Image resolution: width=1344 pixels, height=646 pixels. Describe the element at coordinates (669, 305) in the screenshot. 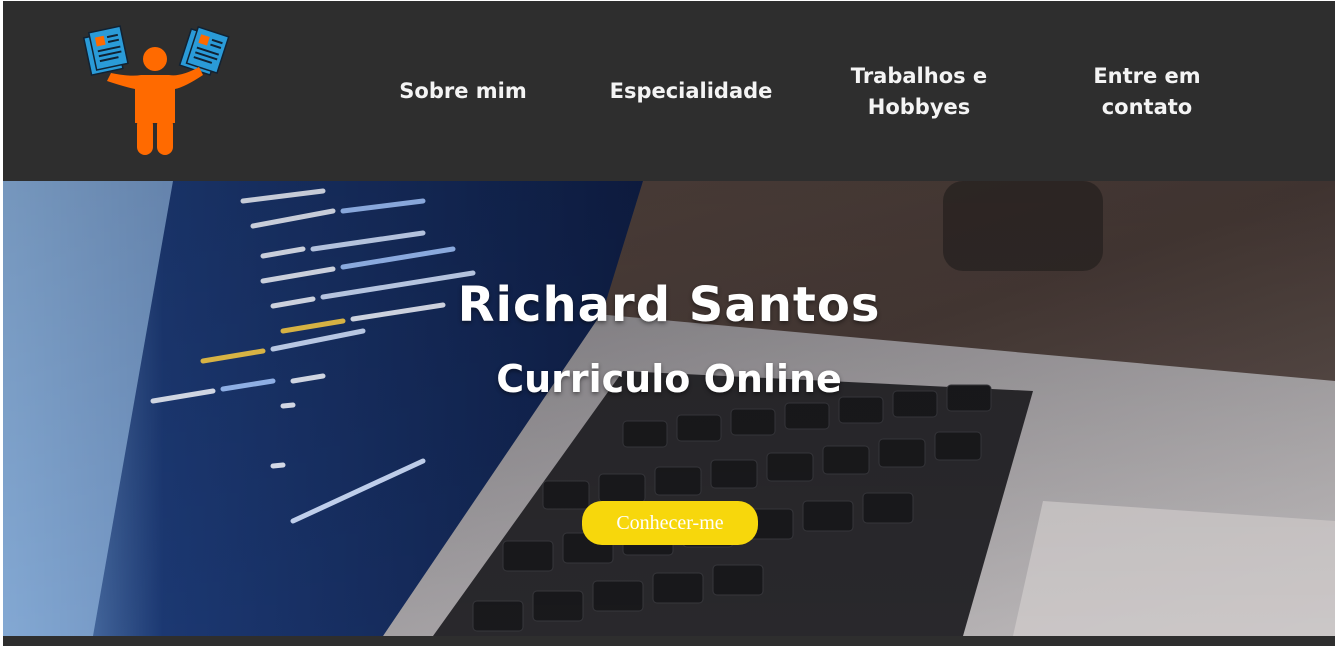

I see `hero-title: Richard Santos` at that location.